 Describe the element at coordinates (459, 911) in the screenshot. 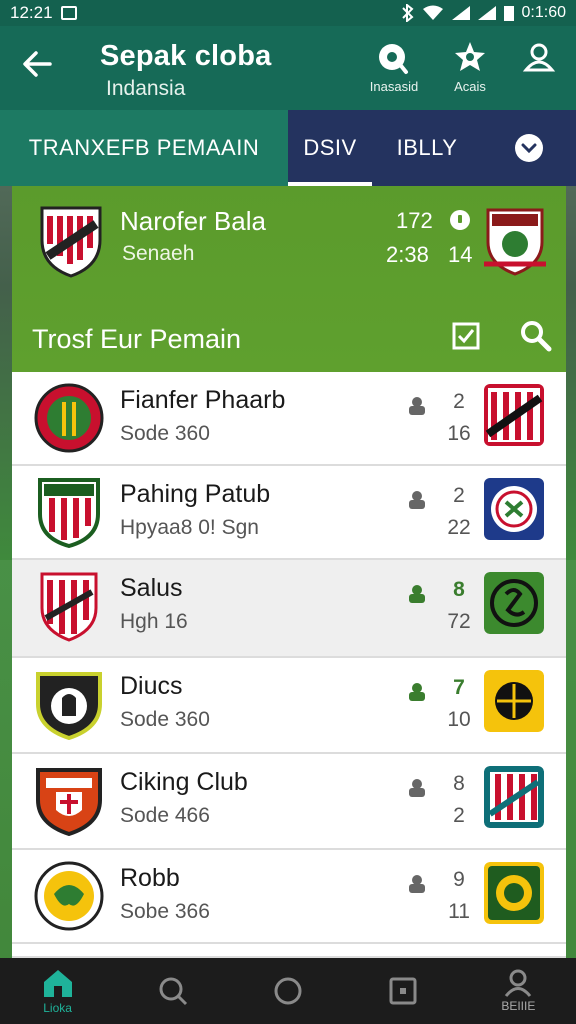

I see `player-stat-2: 11` at that location.